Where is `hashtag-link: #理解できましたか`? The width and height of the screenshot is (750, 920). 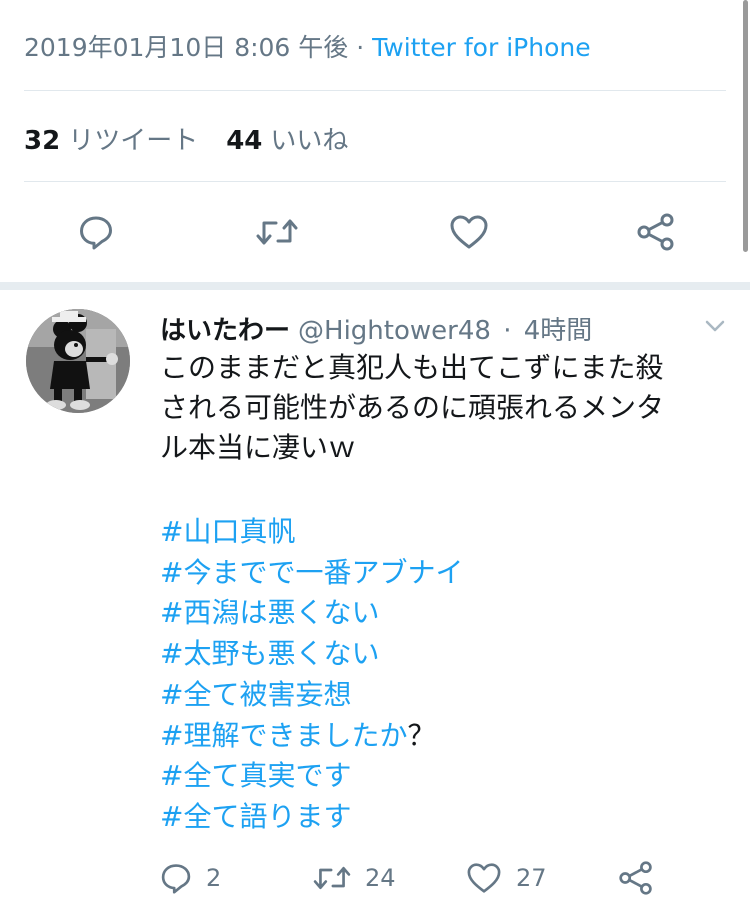
hashtag-link: #理解できましたか is located at coordinates (283, 735).